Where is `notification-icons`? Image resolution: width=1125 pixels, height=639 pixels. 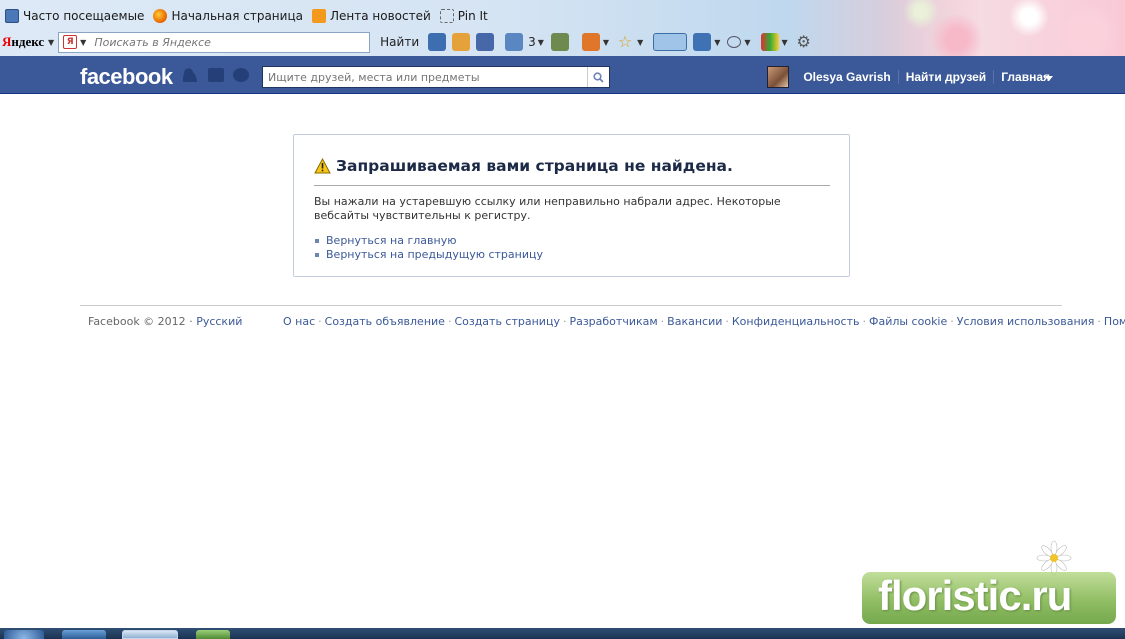
notification-icons is located at coordinates (220, 75).